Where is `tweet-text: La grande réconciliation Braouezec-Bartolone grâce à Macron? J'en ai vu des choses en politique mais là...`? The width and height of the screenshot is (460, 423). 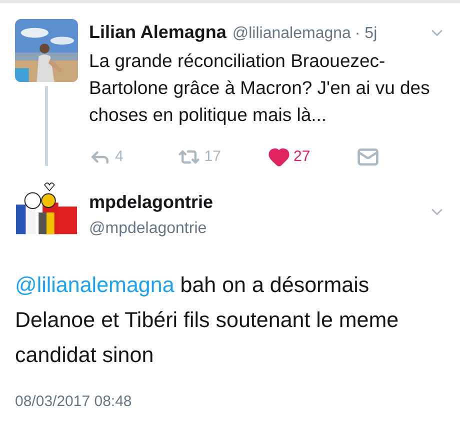
tweet-text: La grande réconciliation Braouezec-Bartolone grâce à Macron? J'en ai vu des choses en politique mais là... is located at coordinates (260, 88).